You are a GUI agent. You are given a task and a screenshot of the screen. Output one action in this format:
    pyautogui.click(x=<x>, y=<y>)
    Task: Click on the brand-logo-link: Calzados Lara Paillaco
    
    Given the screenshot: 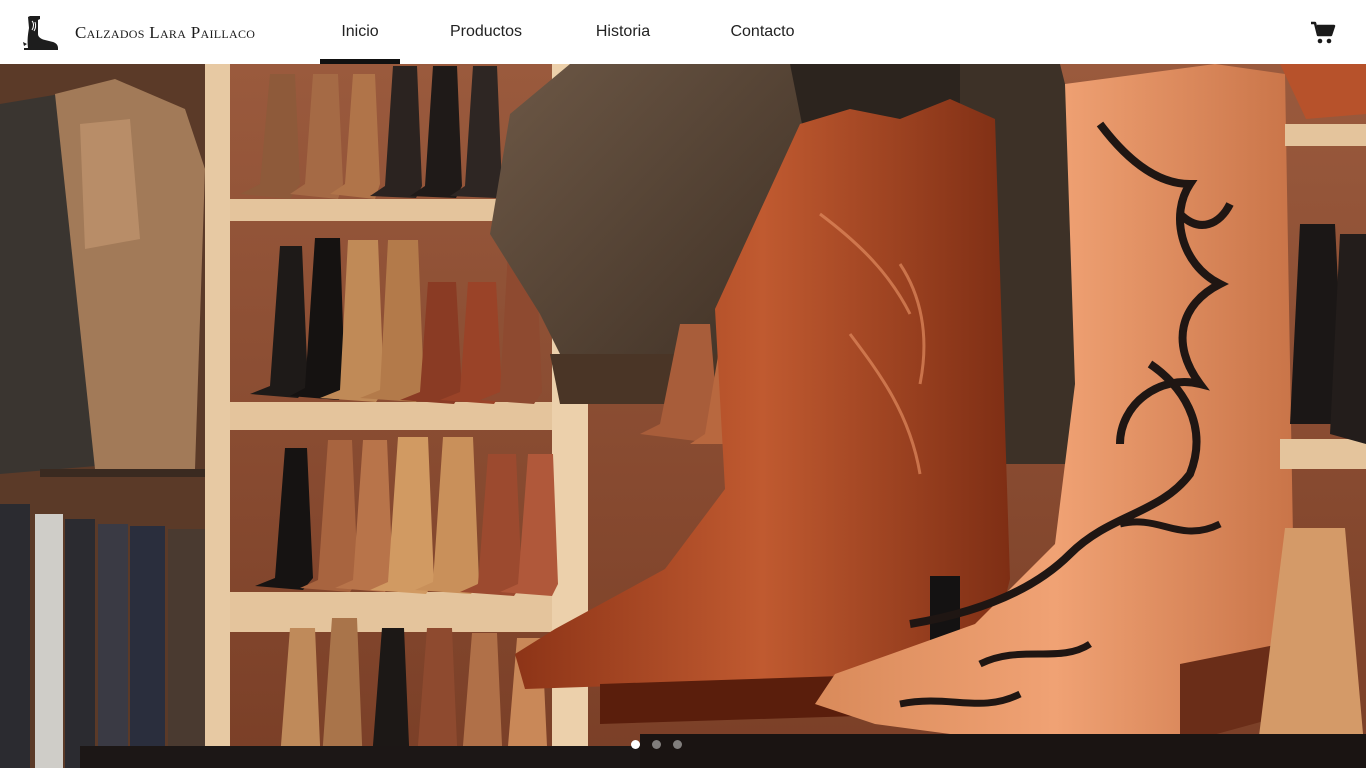 What is the action you would take?
    pyautogui.click(x=137, y=32)
    